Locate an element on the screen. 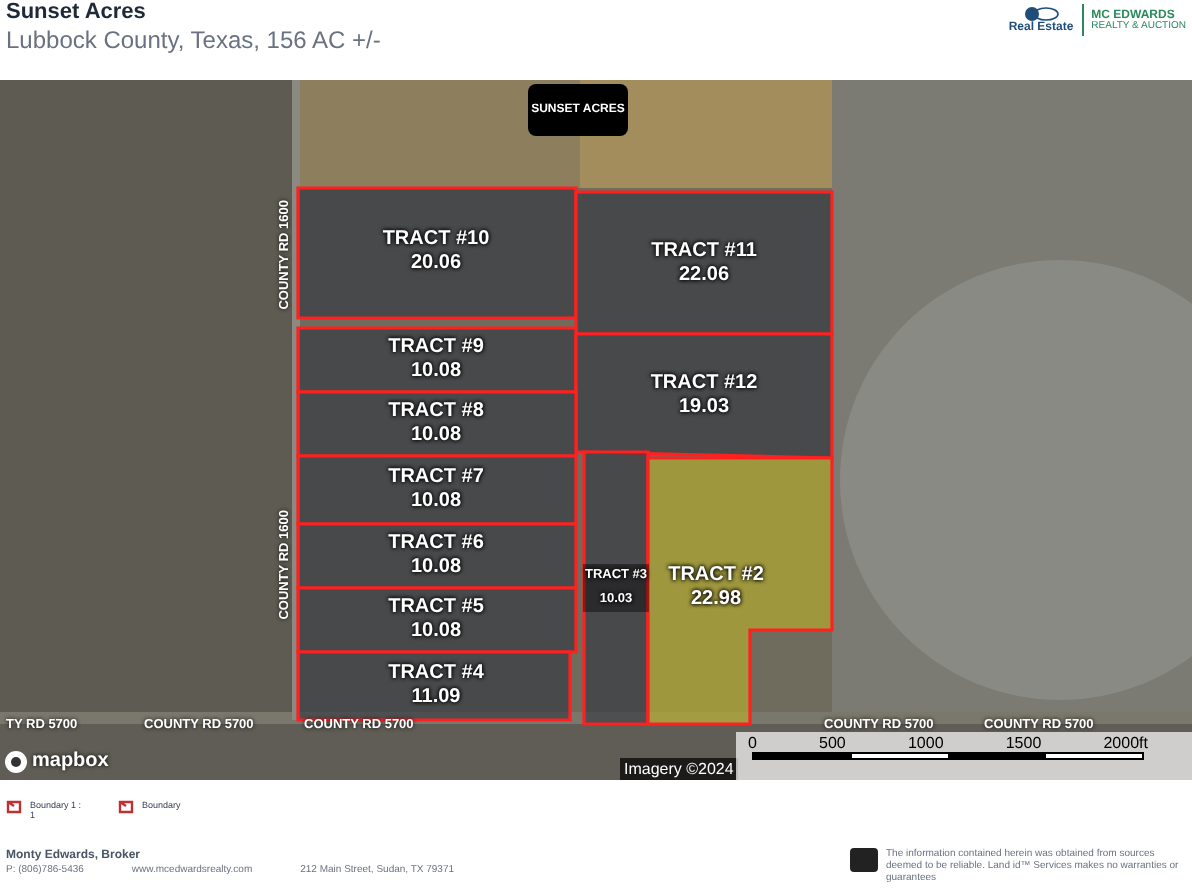  land-id-logo-icon is located at coordinates (864, 860).